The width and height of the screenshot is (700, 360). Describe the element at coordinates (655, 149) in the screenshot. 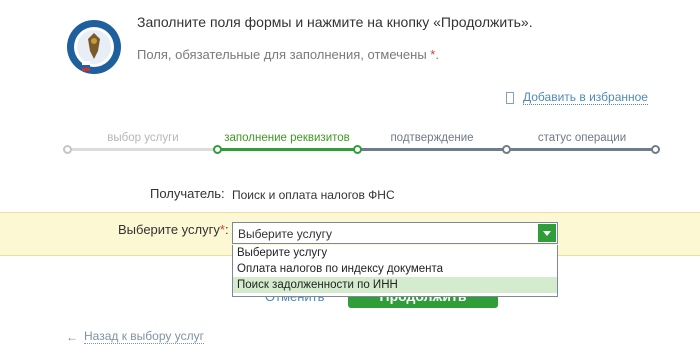

I see `step-dot-end` at that location.